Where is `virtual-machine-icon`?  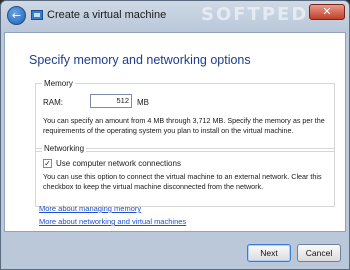 virtual-machine-icon is located at coordinates (37, 15).